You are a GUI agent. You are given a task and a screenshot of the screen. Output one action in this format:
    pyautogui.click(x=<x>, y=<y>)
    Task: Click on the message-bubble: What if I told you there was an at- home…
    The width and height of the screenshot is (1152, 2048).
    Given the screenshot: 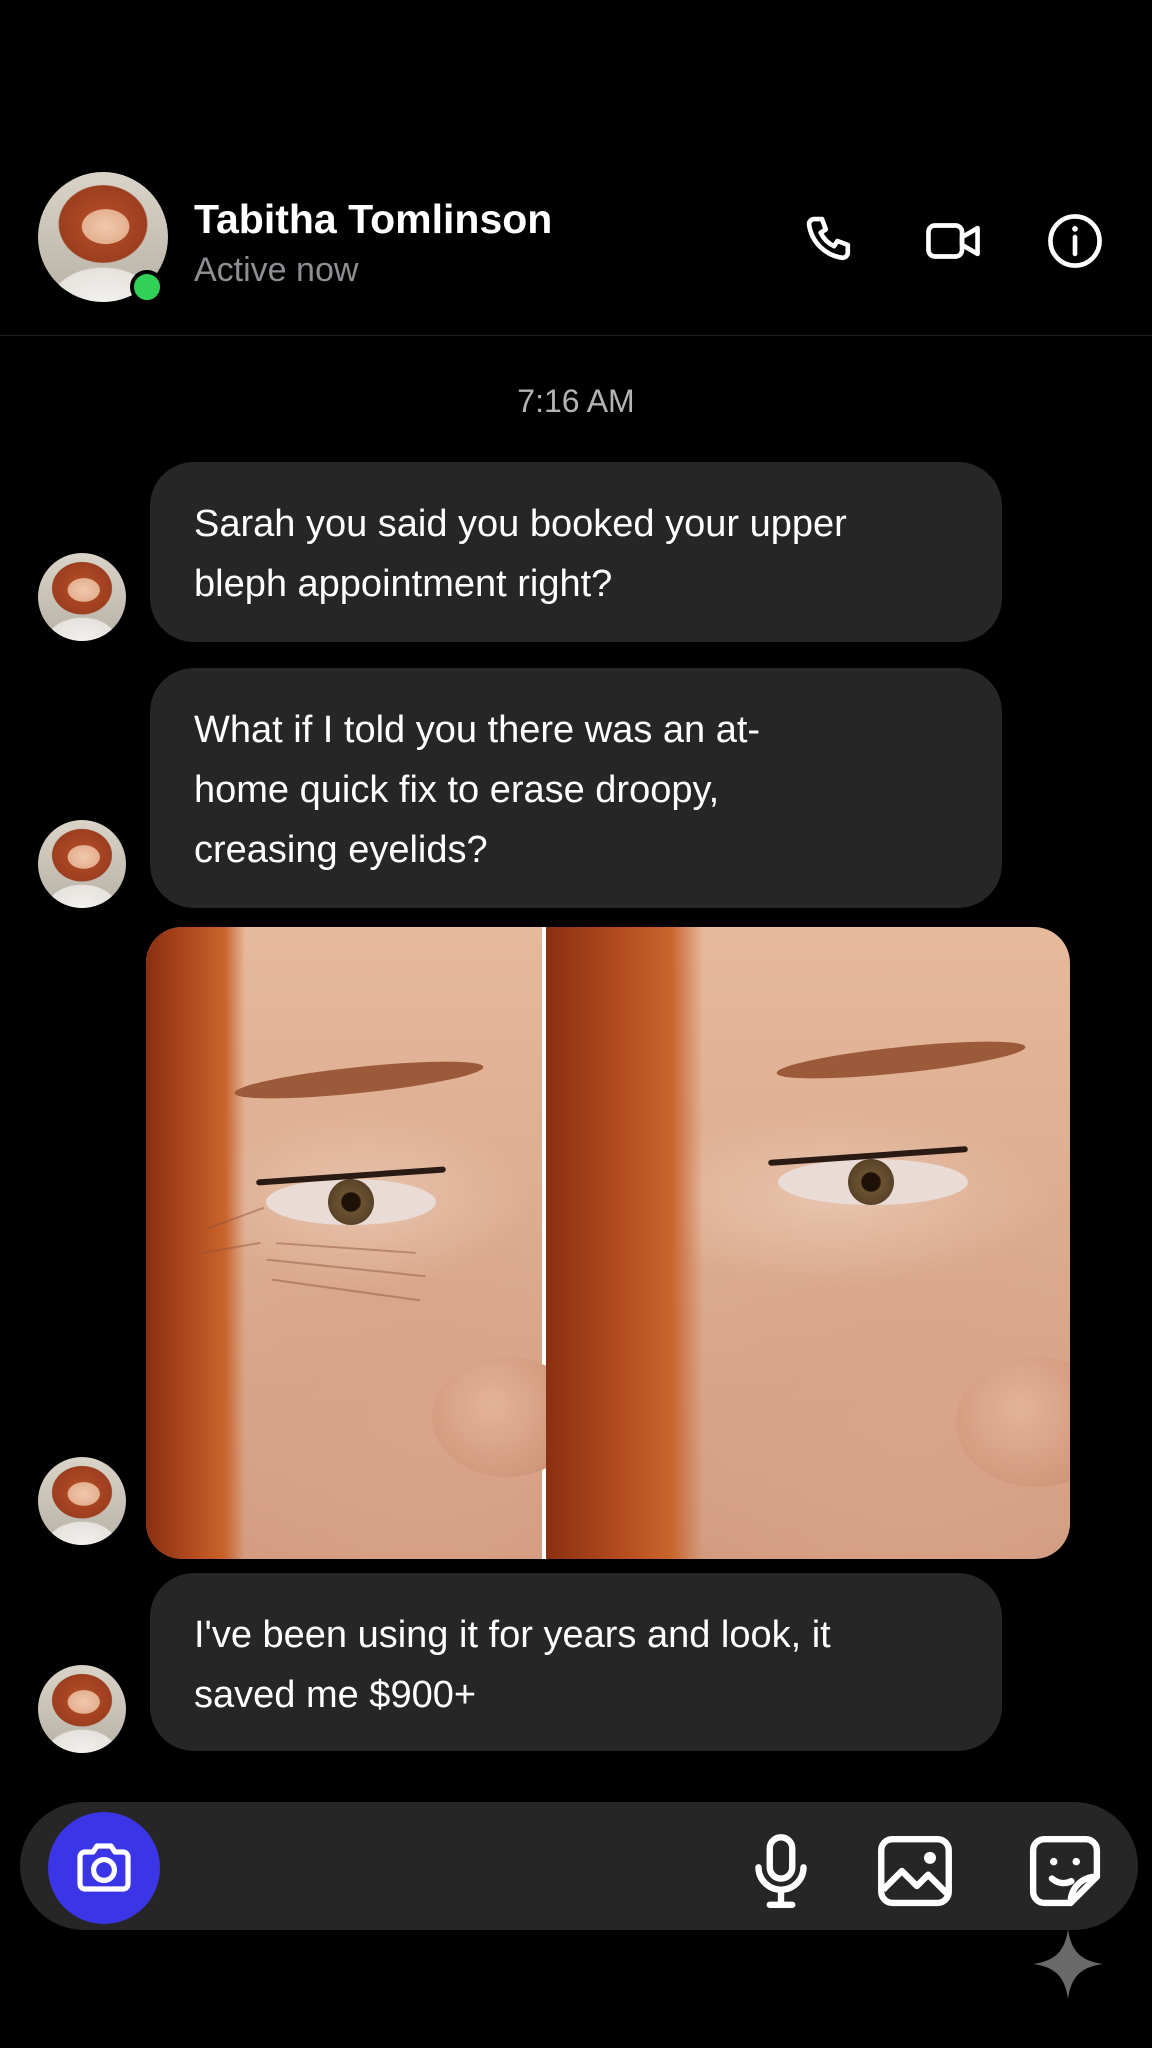 What is the action you would take?
    pyautogui.click(x=576, y=788)
    